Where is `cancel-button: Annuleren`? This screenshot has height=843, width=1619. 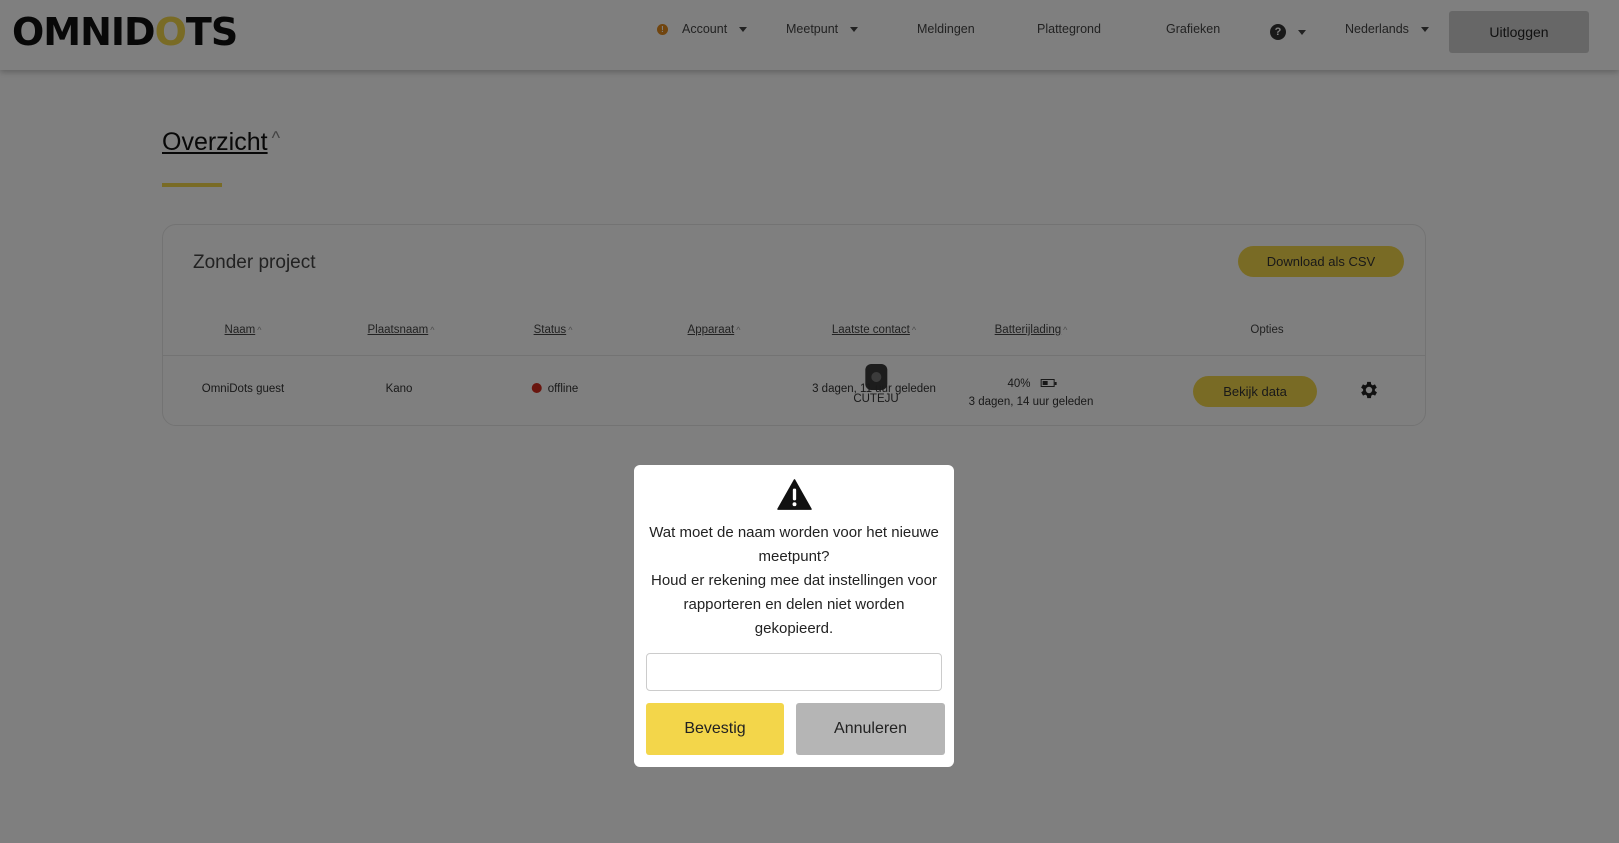 cancel-button: Annuleren is located at coordinates (870, 729).